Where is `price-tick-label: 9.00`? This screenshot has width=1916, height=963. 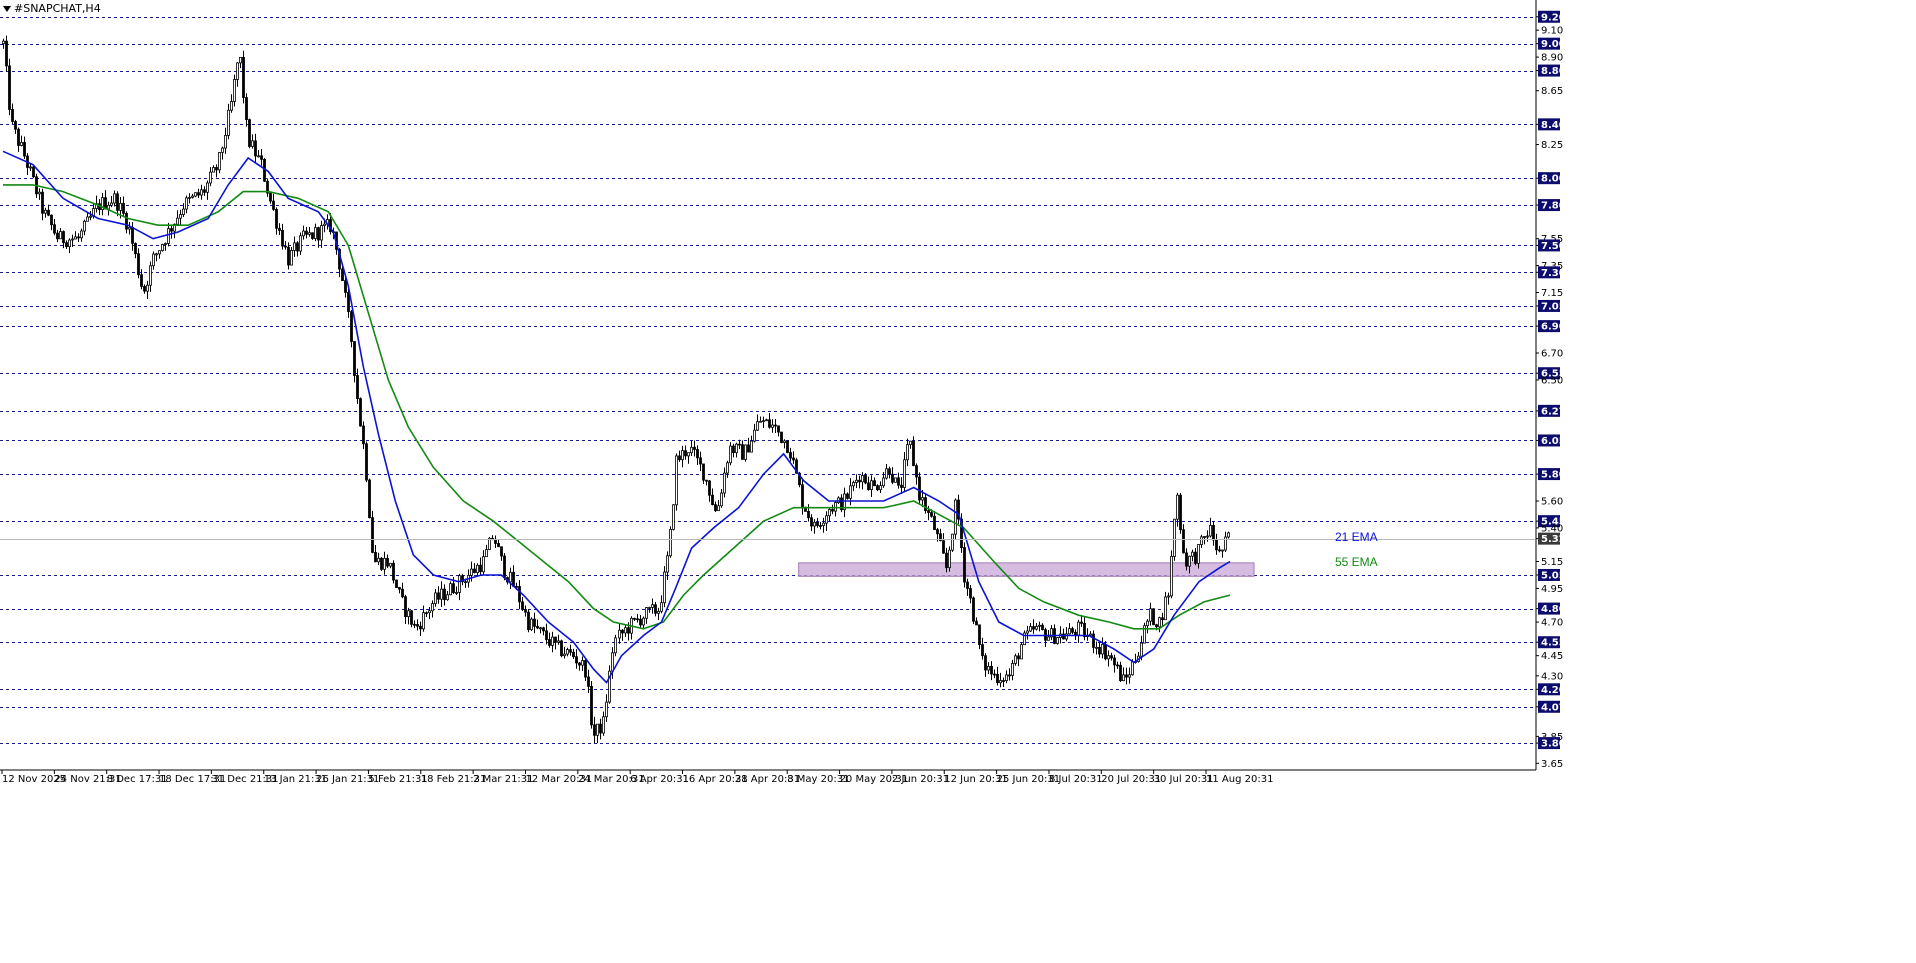
price-tick-label: 9.00 is located at coordinates (1553, 44).